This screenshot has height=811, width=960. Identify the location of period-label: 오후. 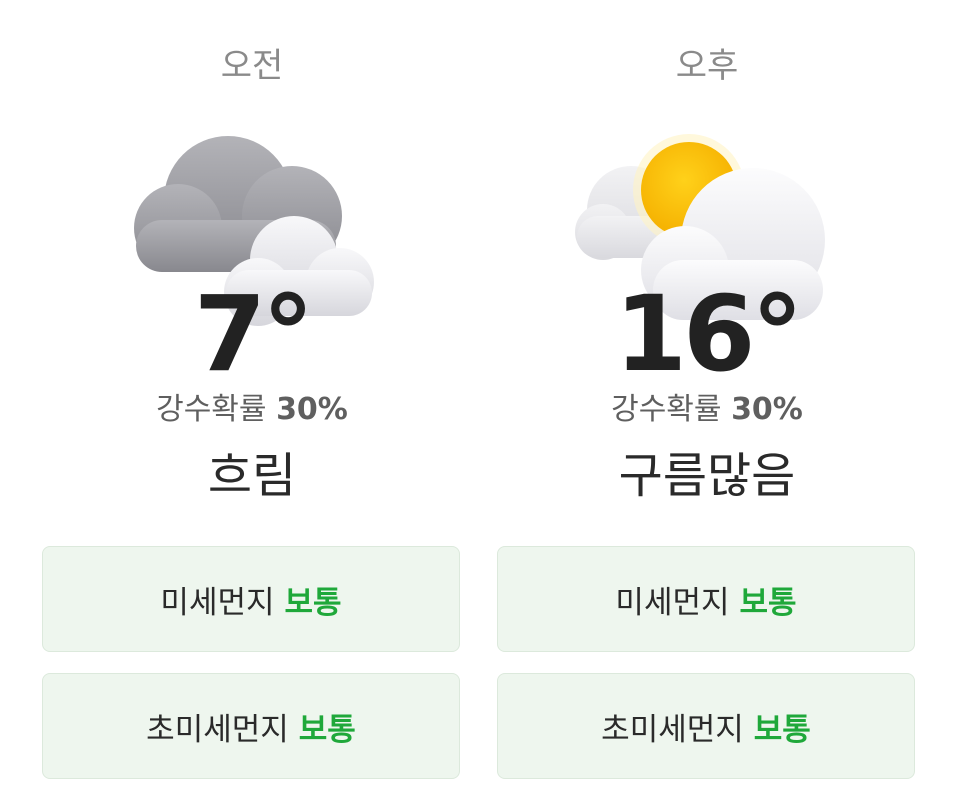
(707, 66).